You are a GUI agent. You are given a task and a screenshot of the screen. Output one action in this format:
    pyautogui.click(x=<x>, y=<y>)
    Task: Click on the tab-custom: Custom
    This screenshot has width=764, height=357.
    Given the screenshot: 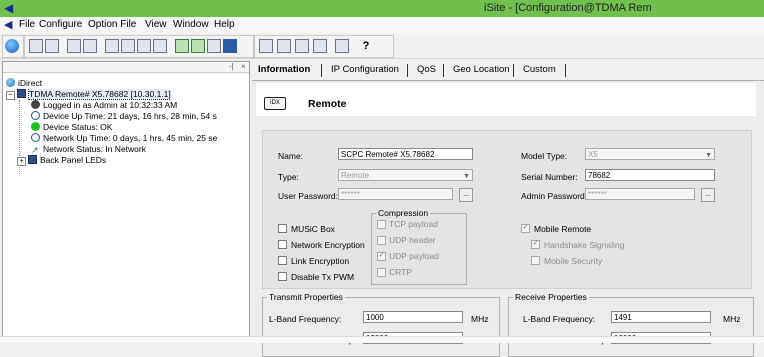 What is the action you would take?
    pyautogui.click(x=539, y=70)
    